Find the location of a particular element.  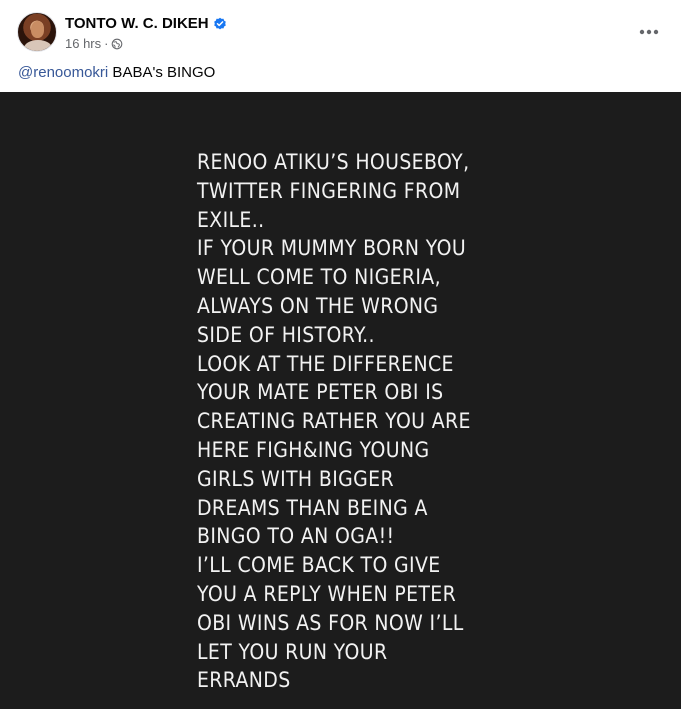

verified-badge-icon is located at coordinates (219, 23).